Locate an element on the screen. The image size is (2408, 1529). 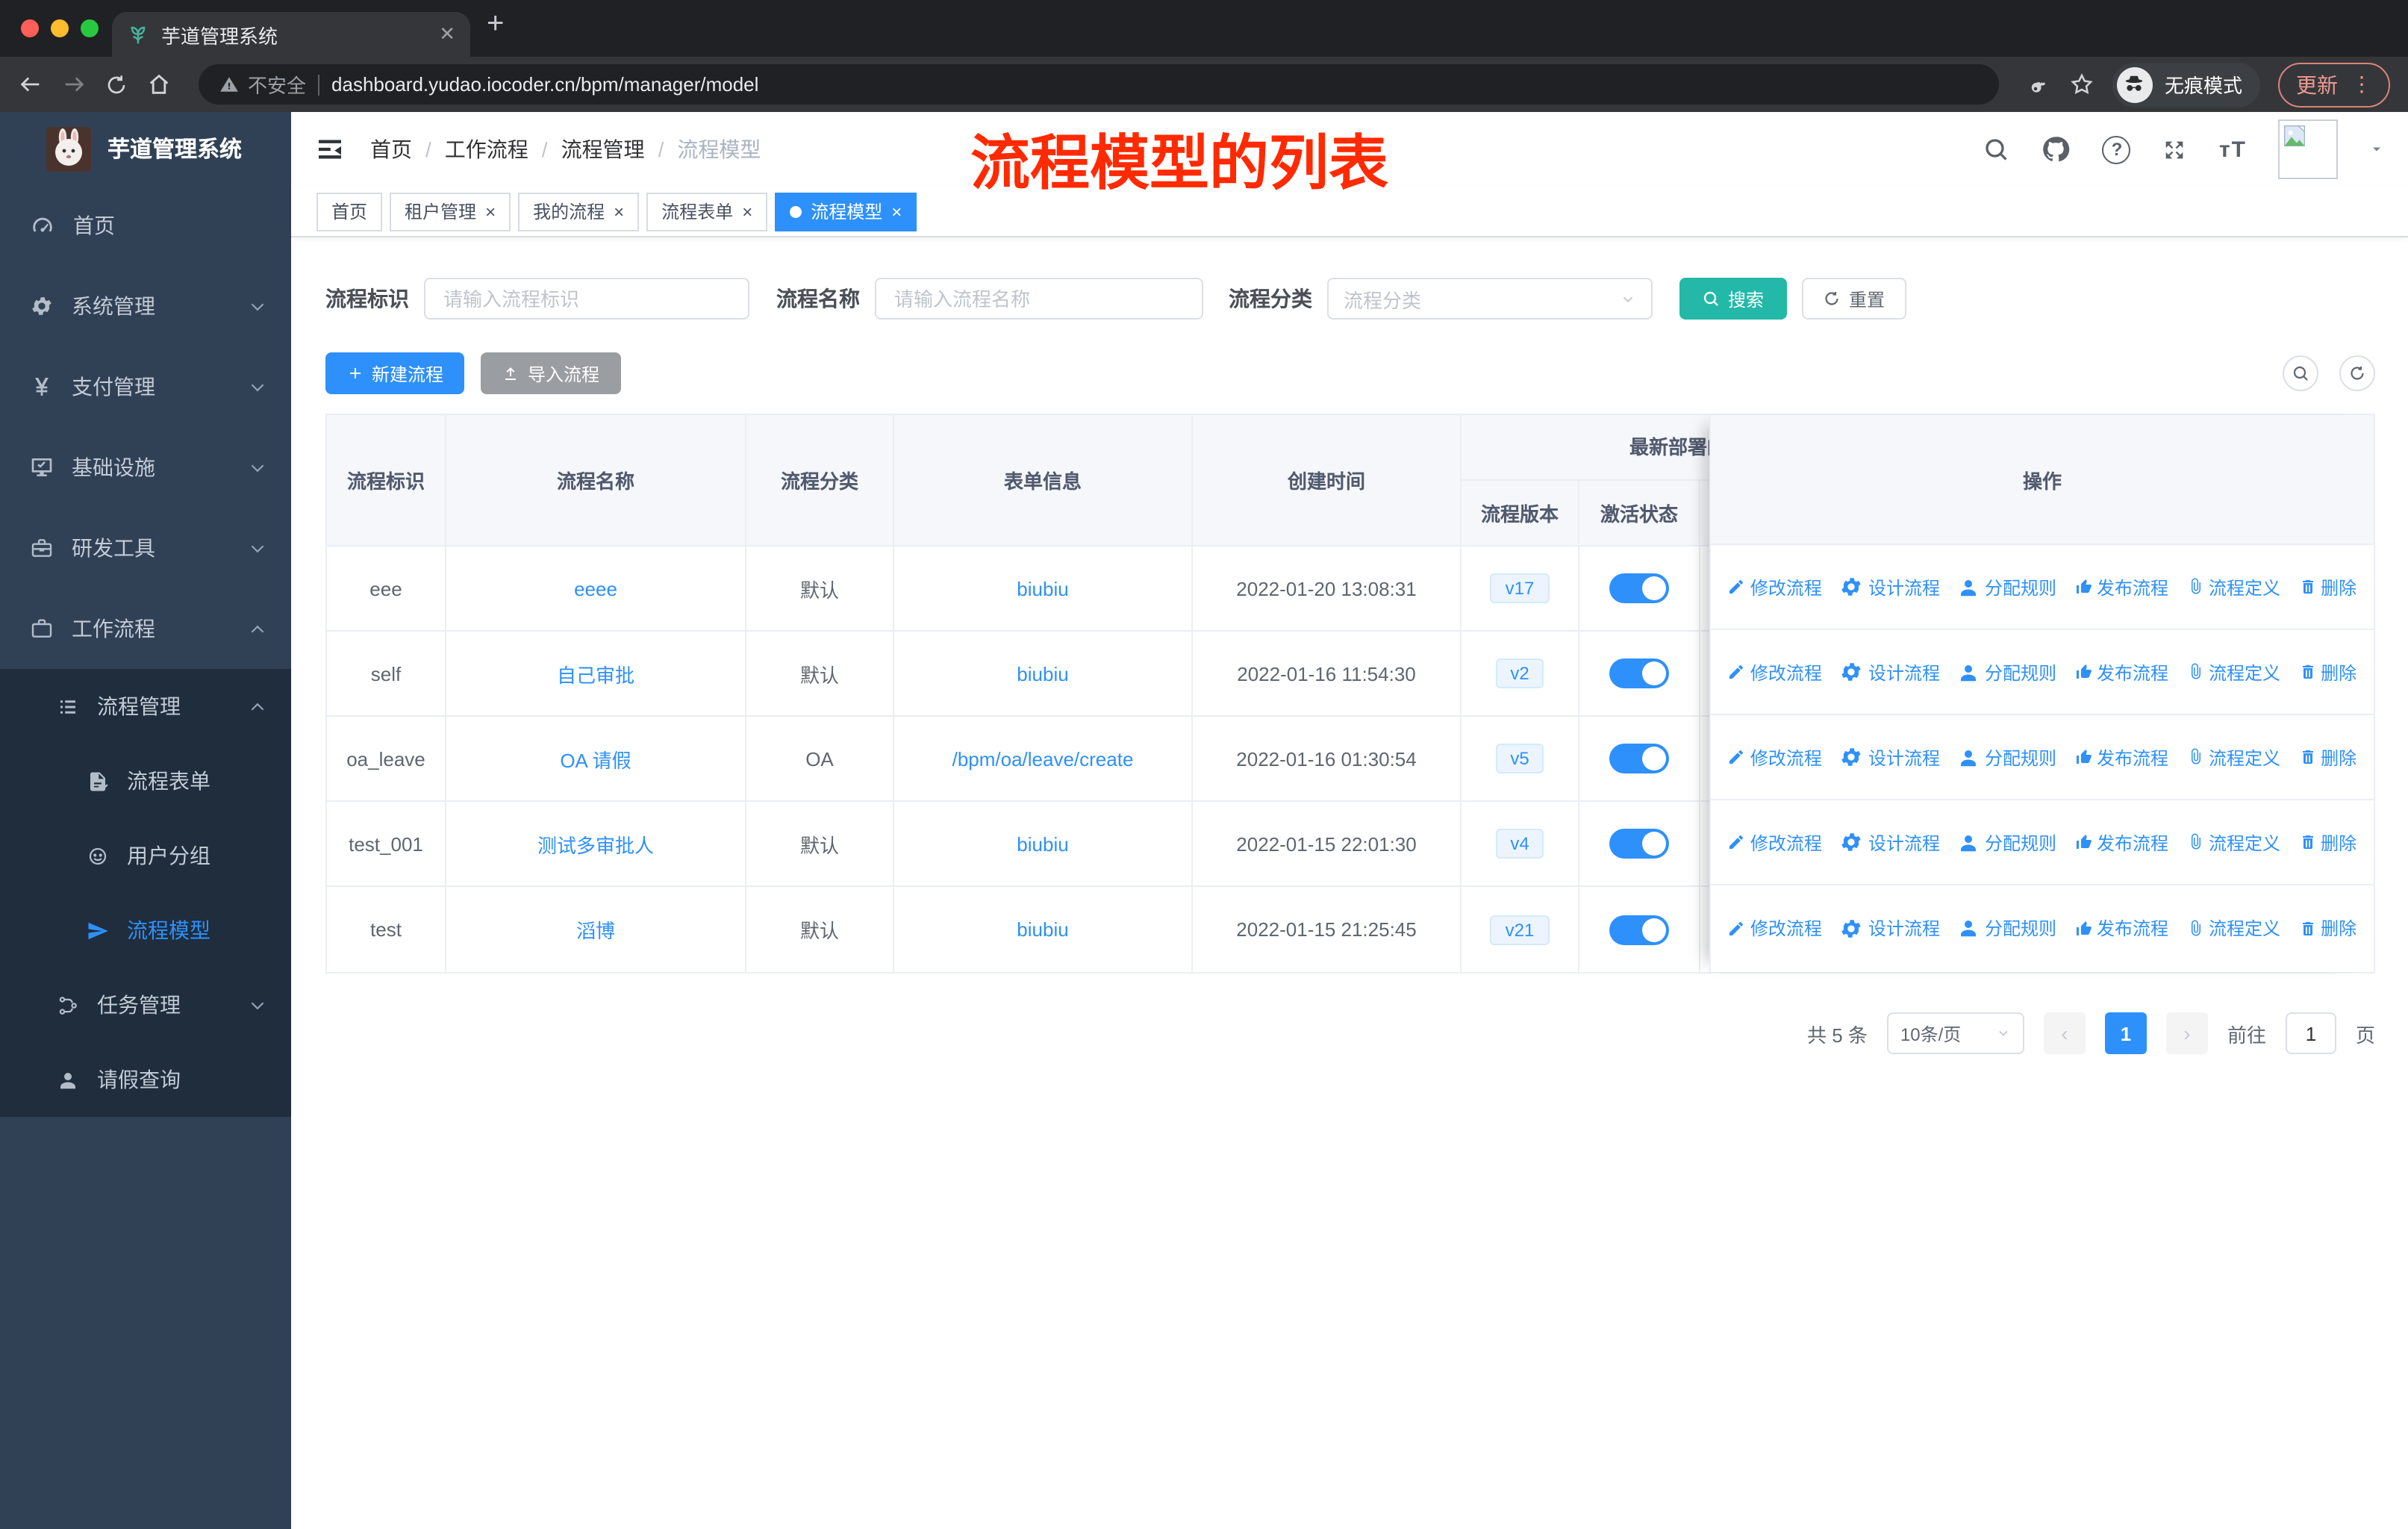
process-name-link: eeee is located at coordinates (595, 589).